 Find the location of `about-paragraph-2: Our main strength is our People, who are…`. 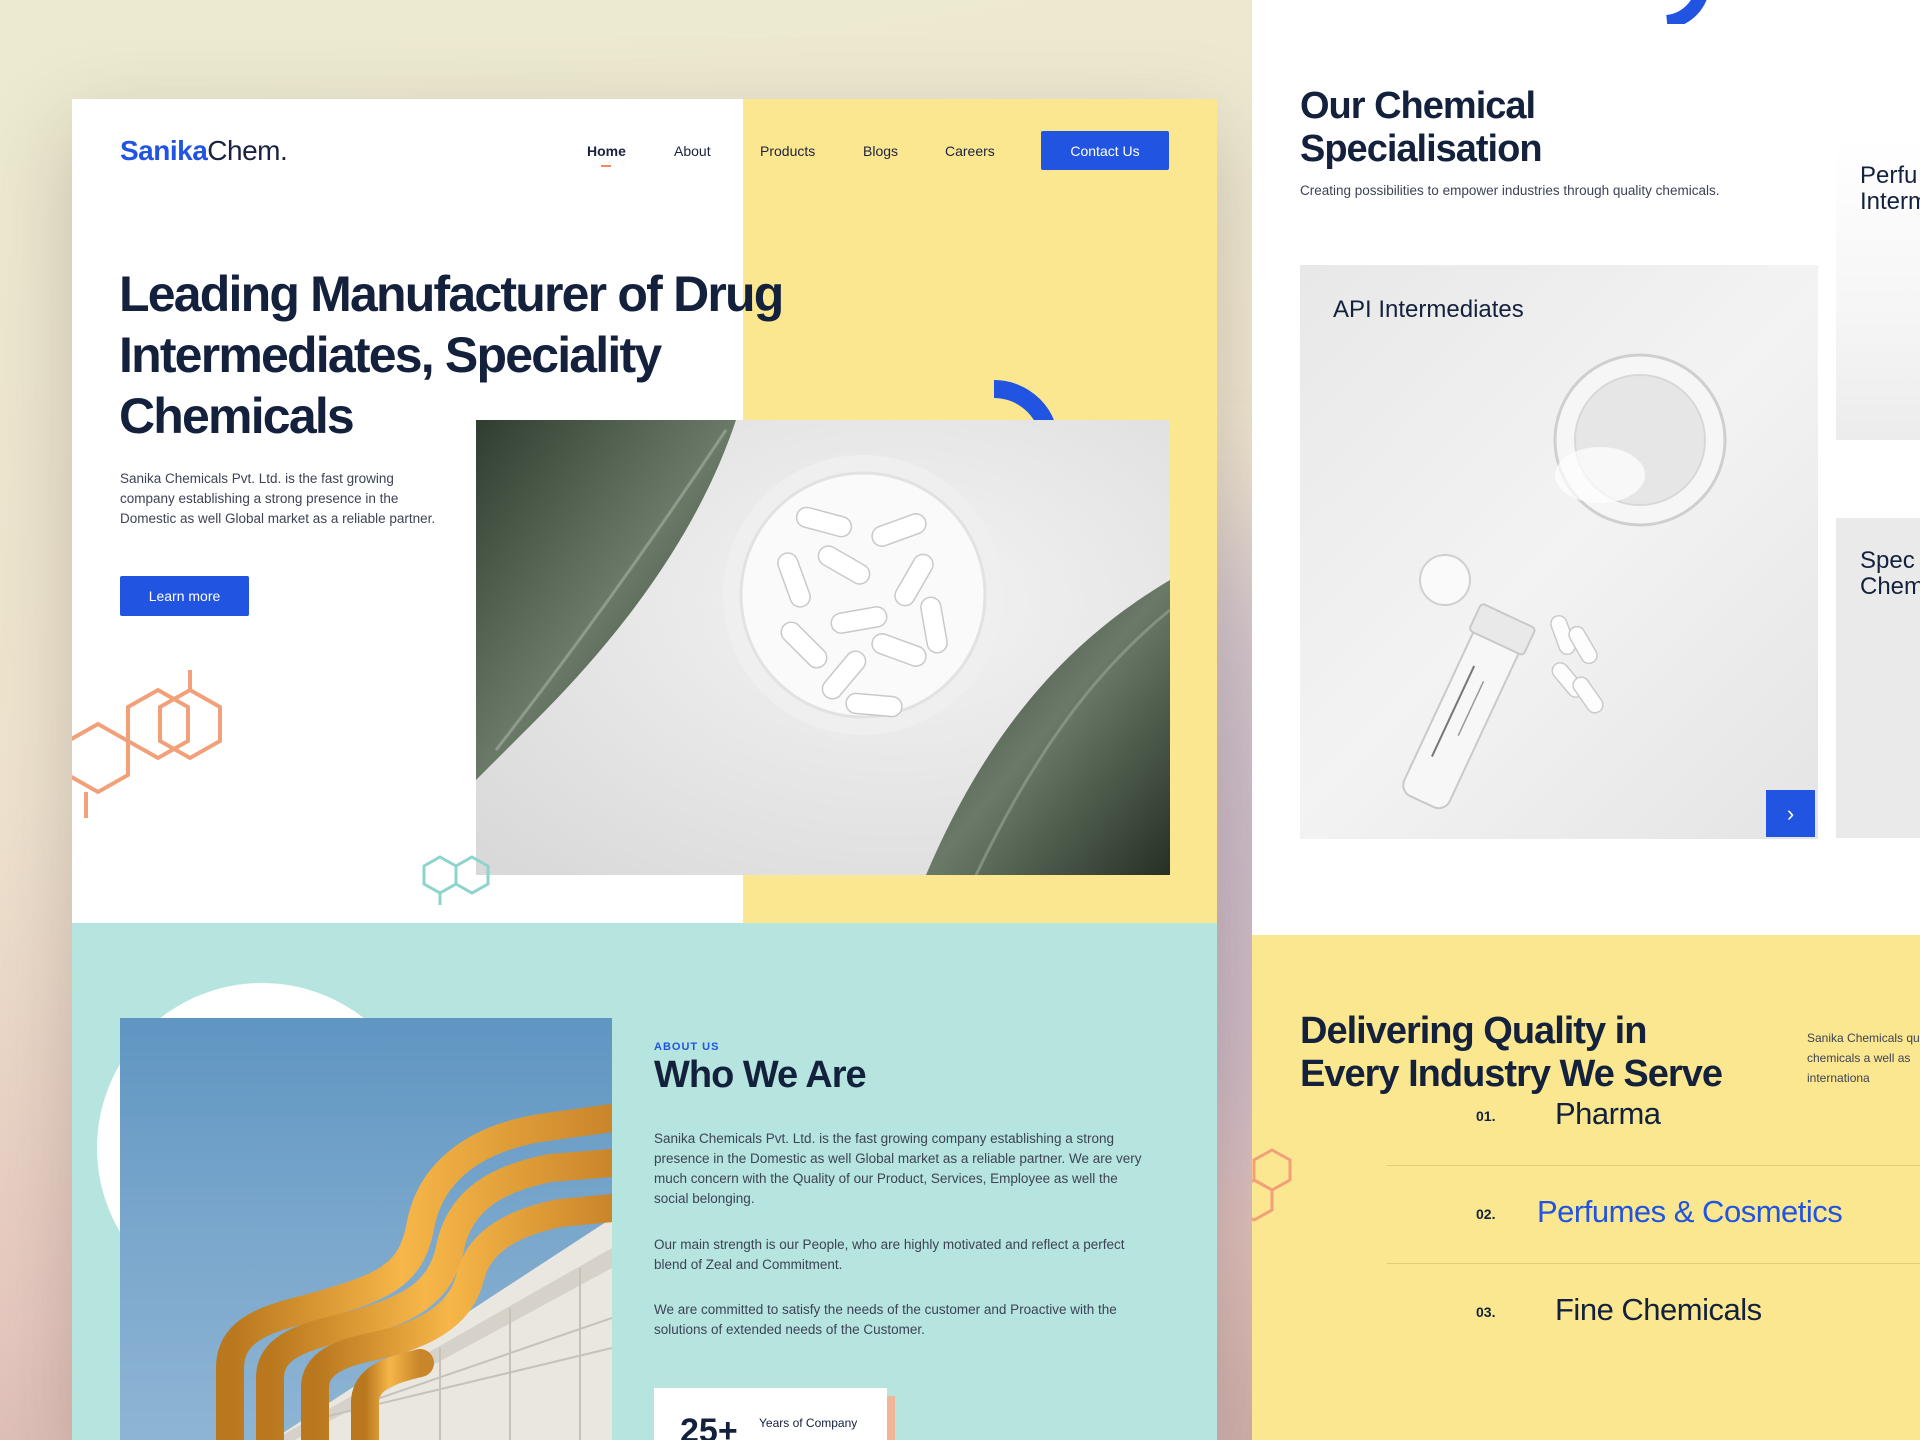

about-paragraph-2: Our main strength is our People, who are… is located at coordinates (889, 1254).